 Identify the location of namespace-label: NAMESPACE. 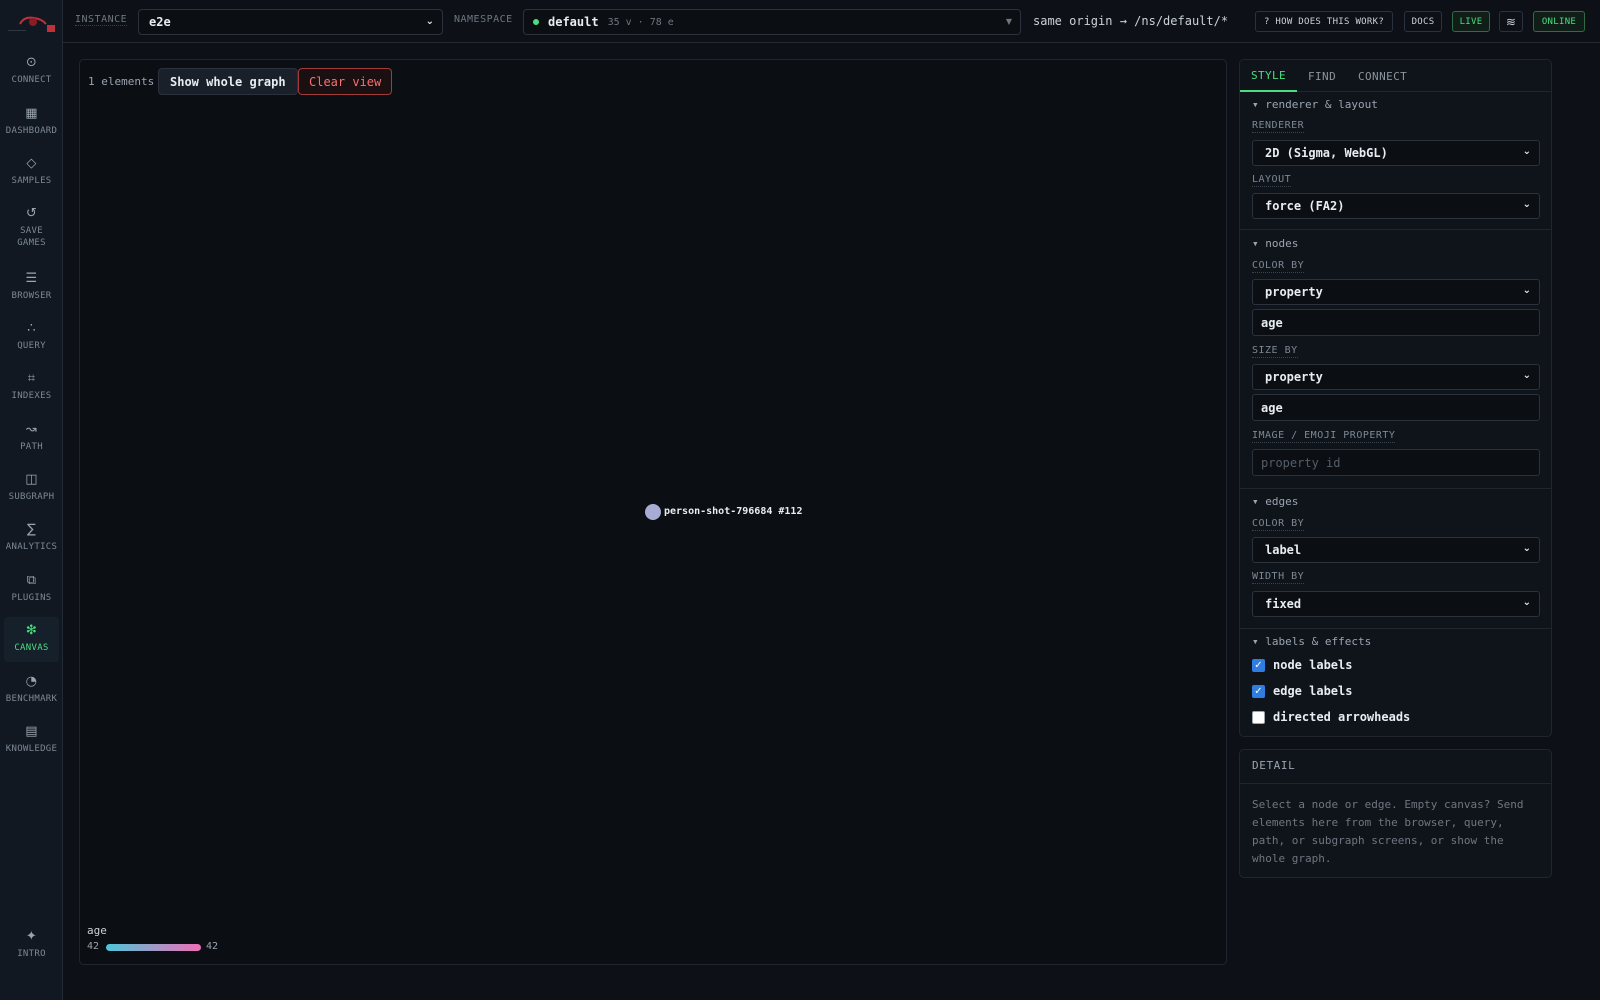
(483, 19).